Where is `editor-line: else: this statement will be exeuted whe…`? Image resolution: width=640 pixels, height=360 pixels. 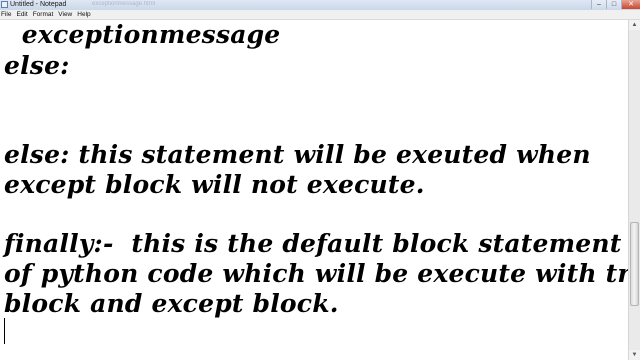
editor-line: else: this statement will be exeuted whe… is located at coordinates (297, 154).